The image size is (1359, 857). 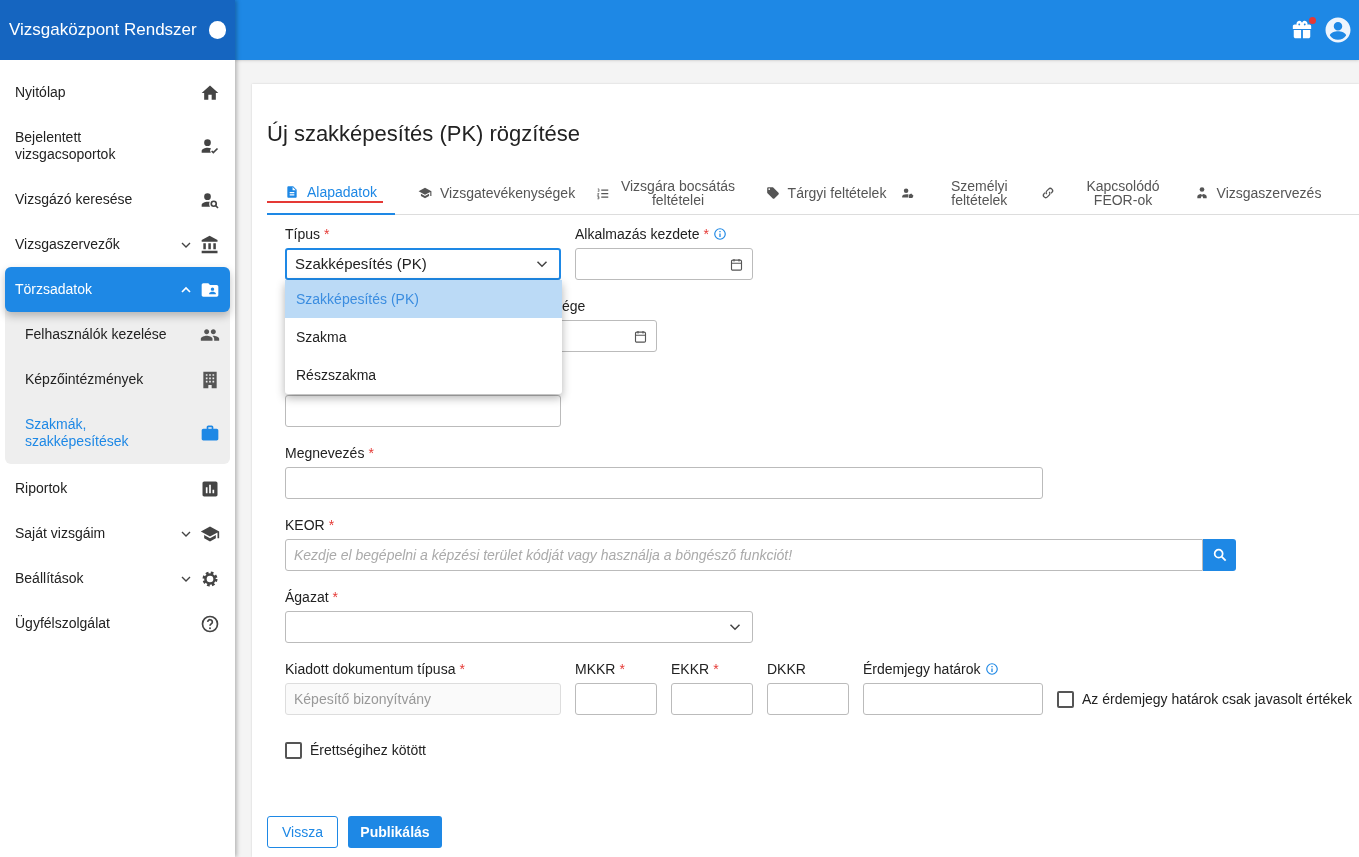 I want to click on sidebar-item: Törzsadatok, so click(x=117, y=289).